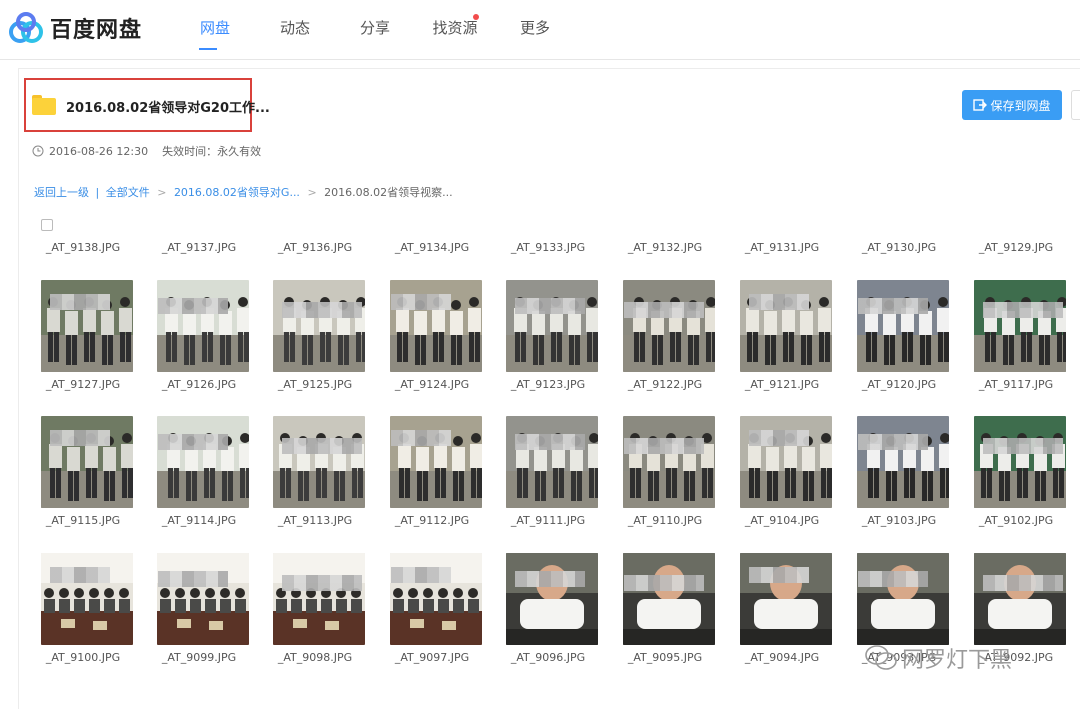 The width and height of the screenshot is (1080, 709). I want to click on nav-item-3: 找资源, so click(455, 30).